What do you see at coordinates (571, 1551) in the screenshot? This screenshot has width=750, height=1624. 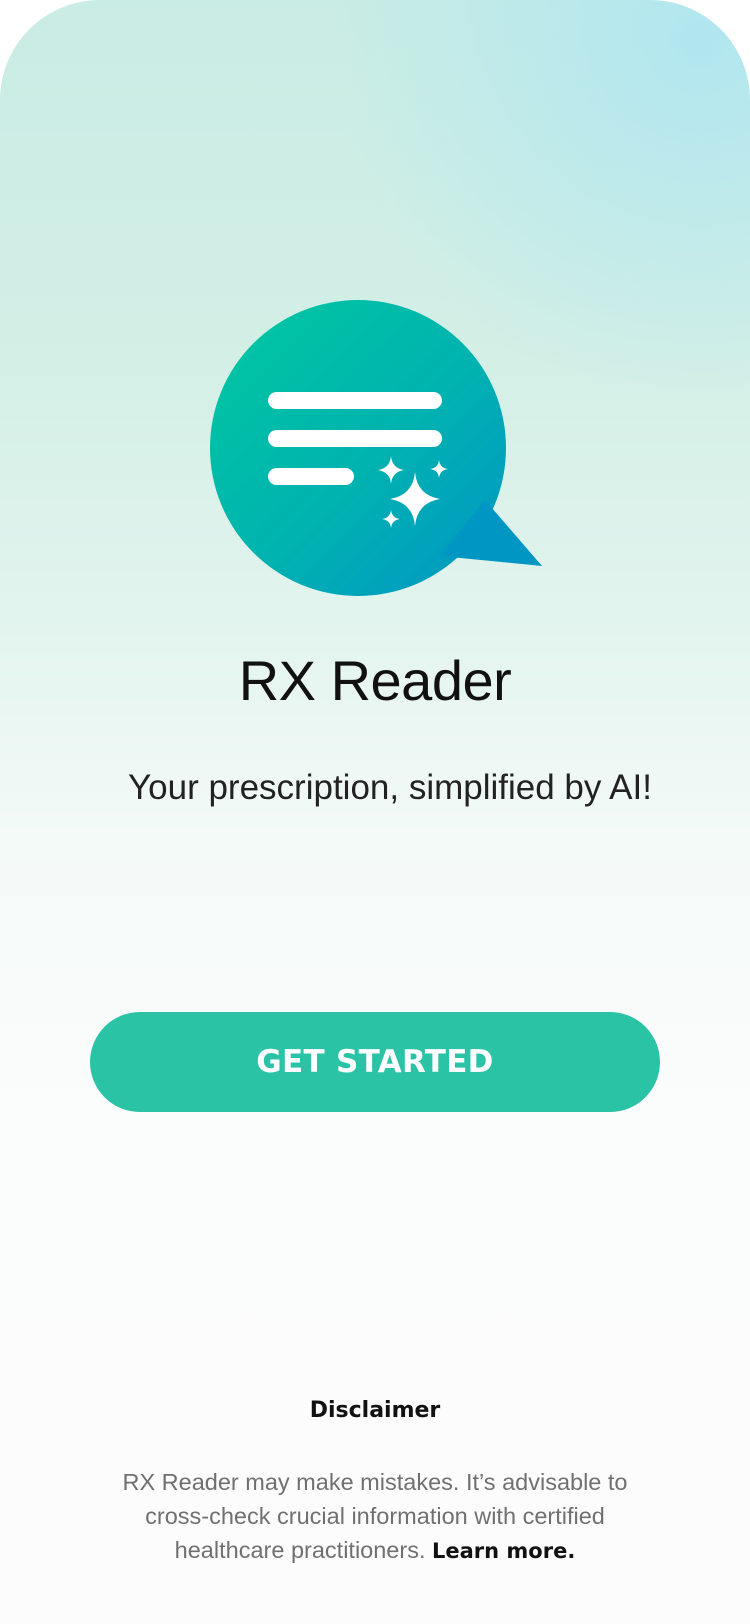 I see `disclaimer-period: .` at bounding box center [571, 1551].